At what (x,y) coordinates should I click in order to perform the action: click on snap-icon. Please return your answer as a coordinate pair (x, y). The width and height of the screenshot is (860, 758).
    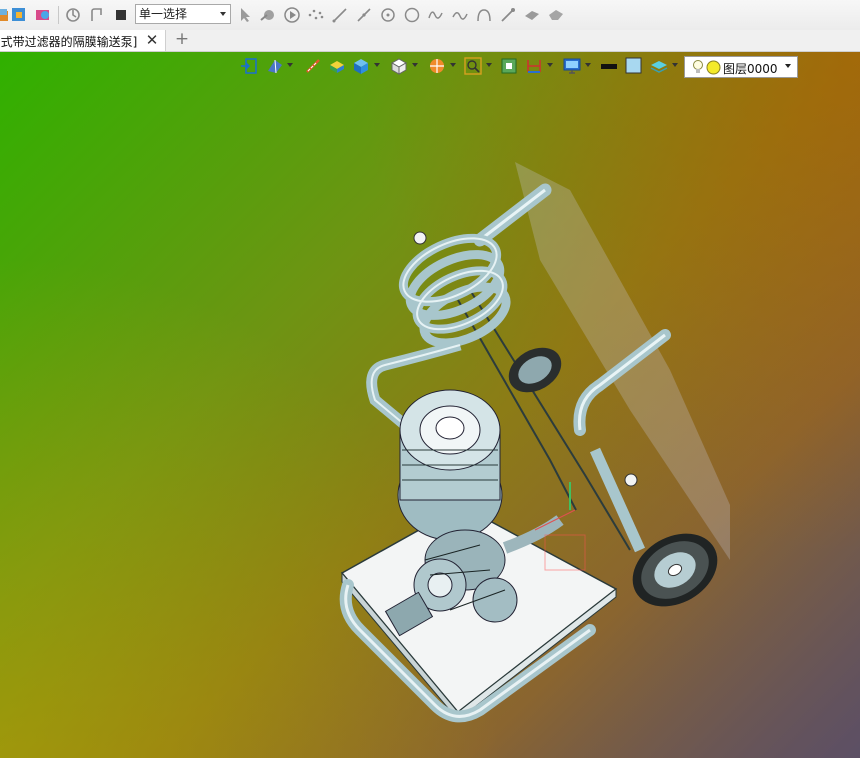
    Looking at the image, I should click on (268, 15).